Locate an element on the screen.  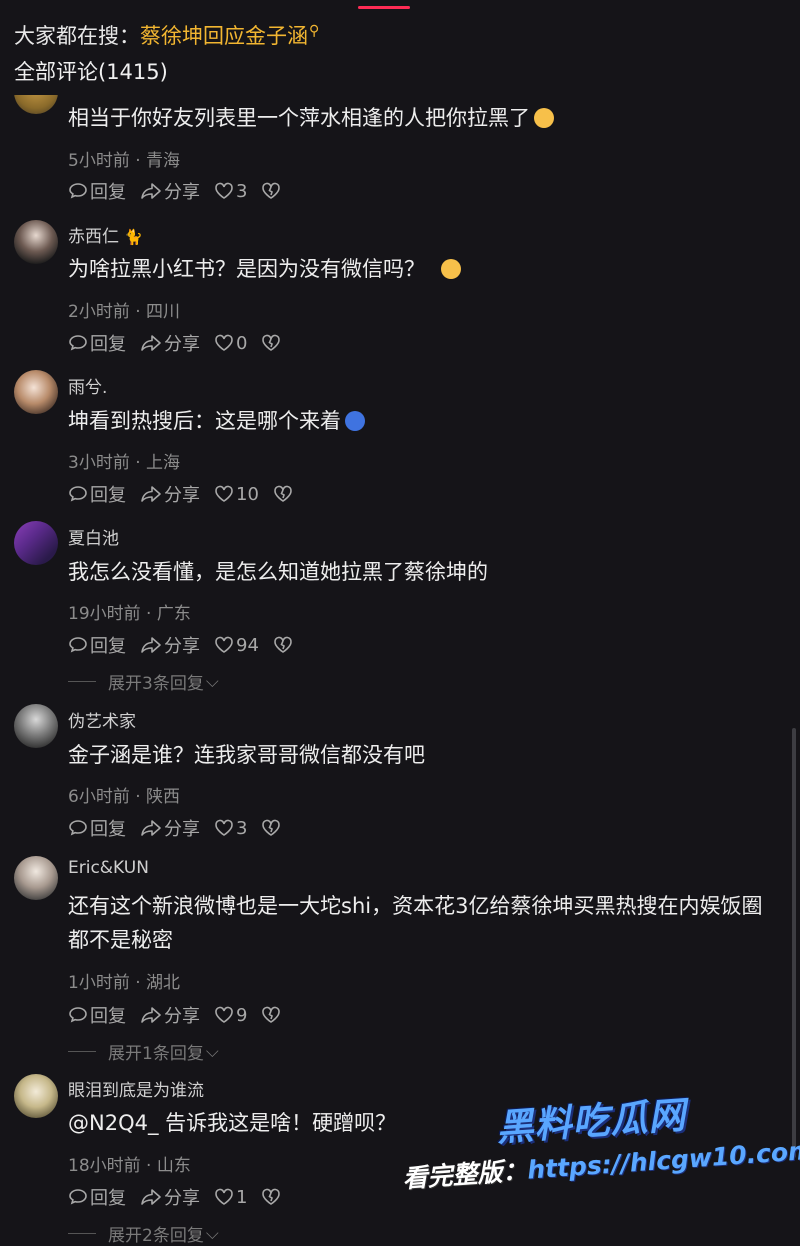
like-button: 9 is located at coordinates (230, 1015).